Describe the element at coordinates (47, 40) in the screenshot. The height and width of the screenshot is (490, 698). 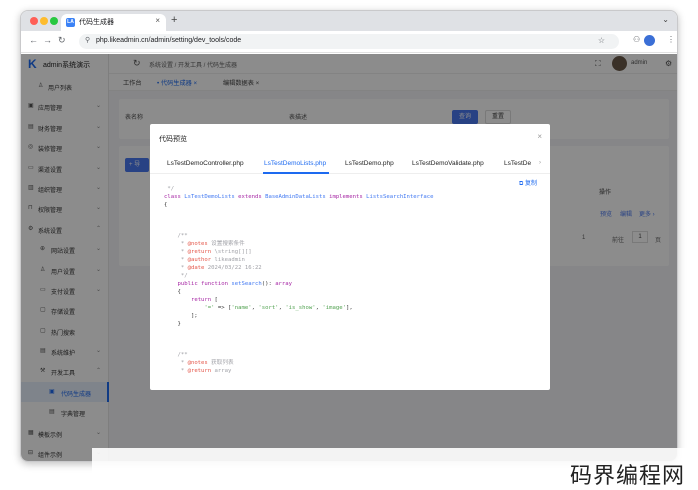
I see `forward-icon: →` at that location.